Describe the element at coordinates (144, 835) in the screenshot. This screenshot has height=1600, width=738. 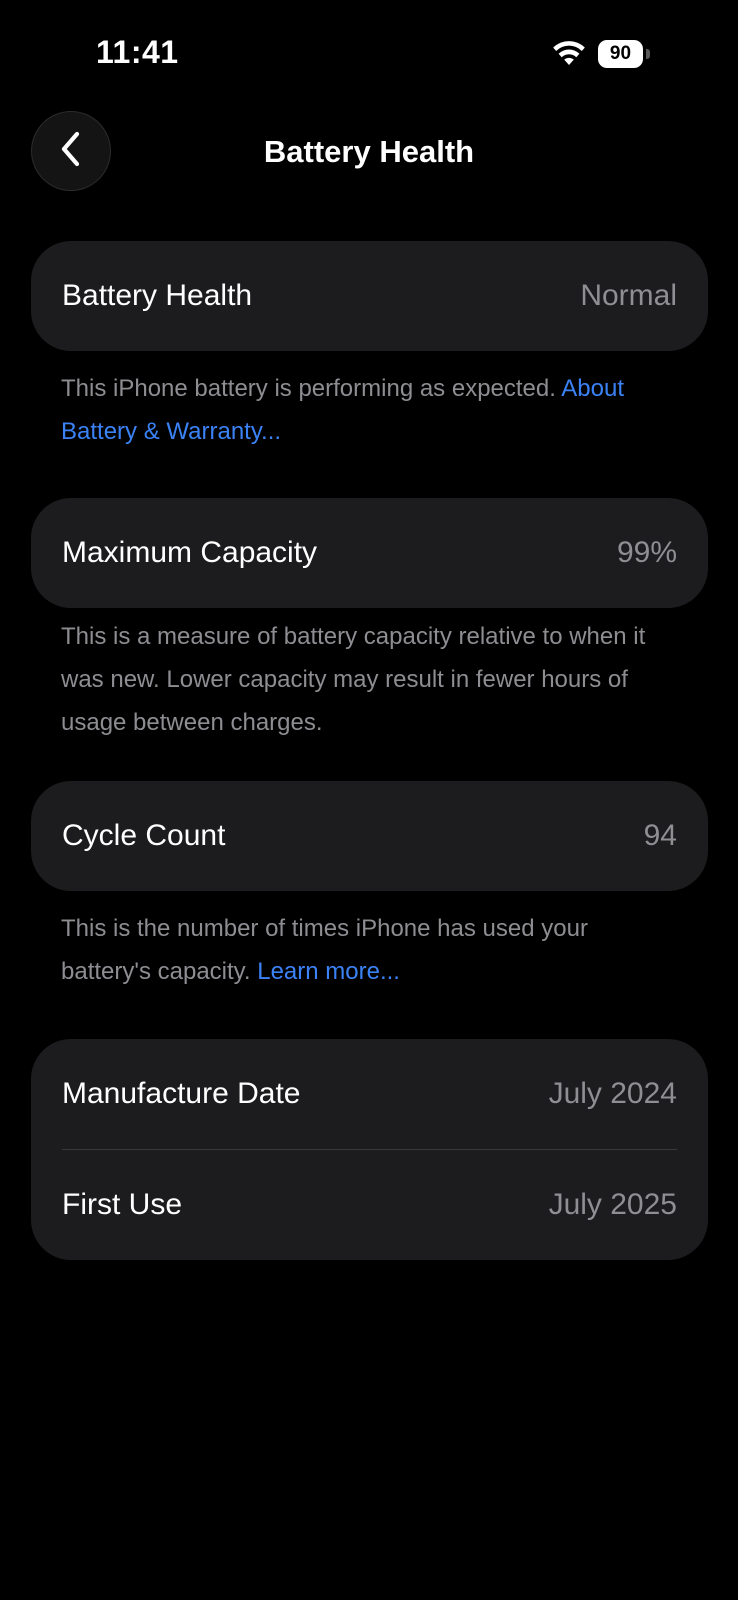
I see `cycle-count-label: Cycle Count` at that location.